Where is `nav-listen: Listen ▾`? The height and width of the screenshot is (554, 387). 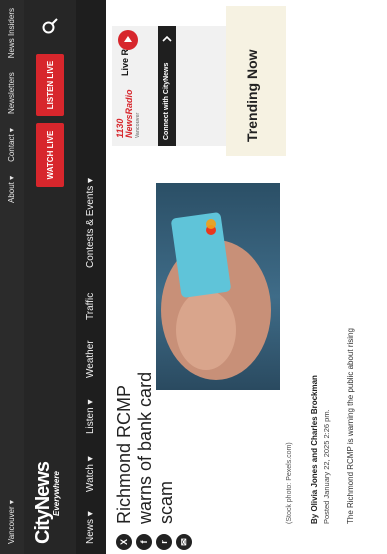
nav-listen: Listen ▾ is located at coordinates (90, 417).